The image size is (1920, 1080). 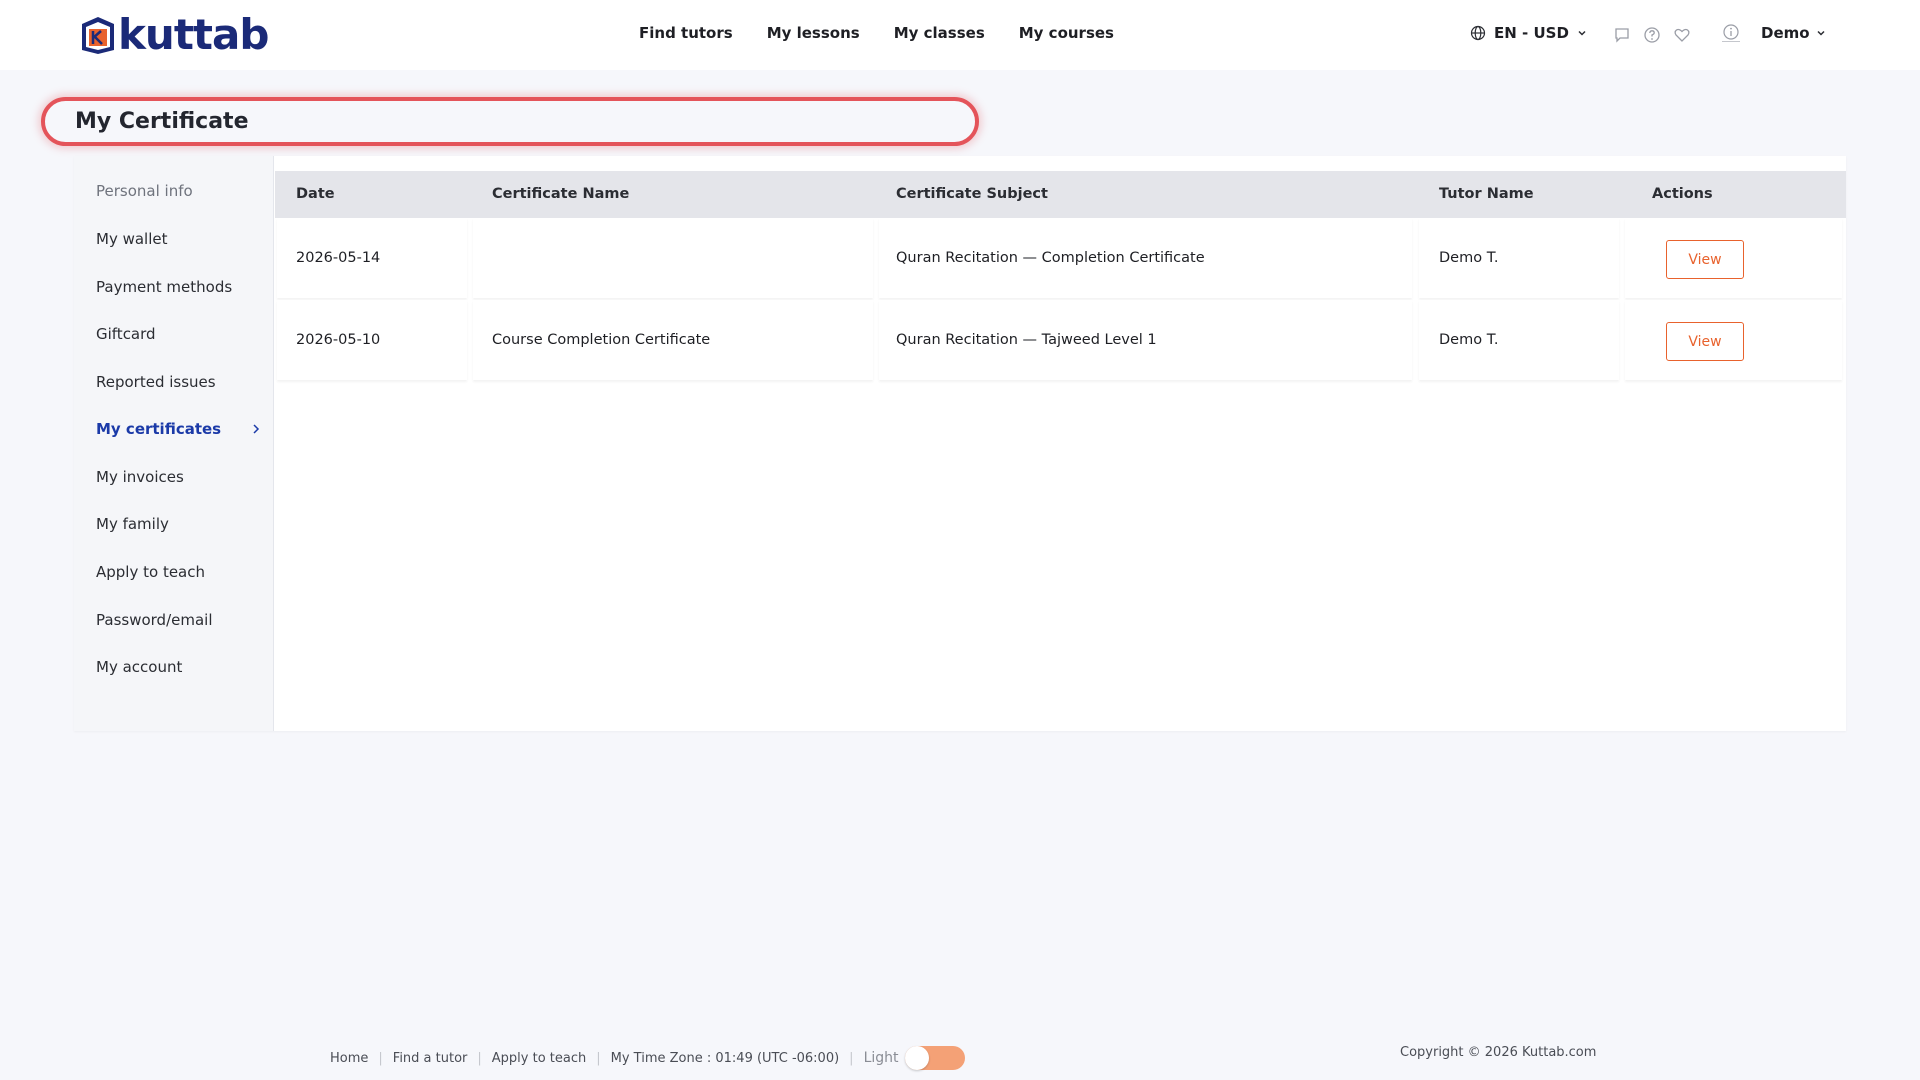 What do you see at coordinates (1682, 35) in the screenshot?
I see `heart-icon` at bounding box center [1682, 35].